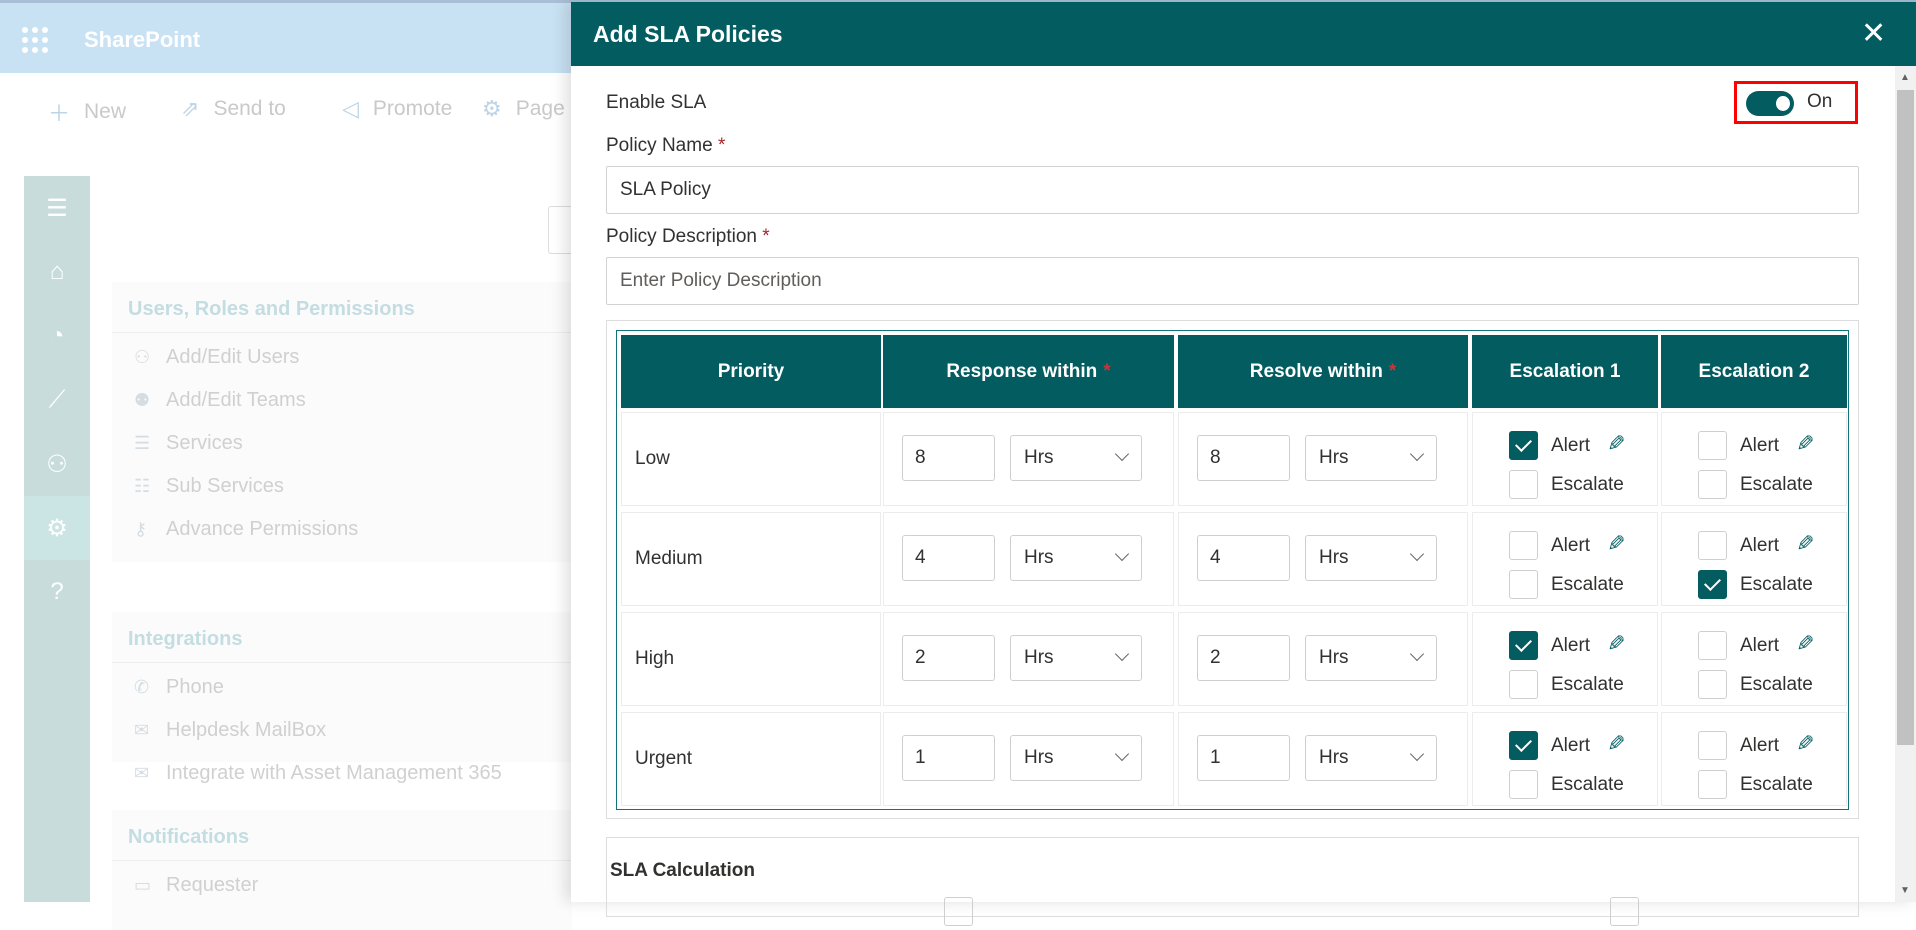 This screenshot has width=1916, height=930. I want to click on sla-calculation-label: SLA Calculation, so click(682, 870).